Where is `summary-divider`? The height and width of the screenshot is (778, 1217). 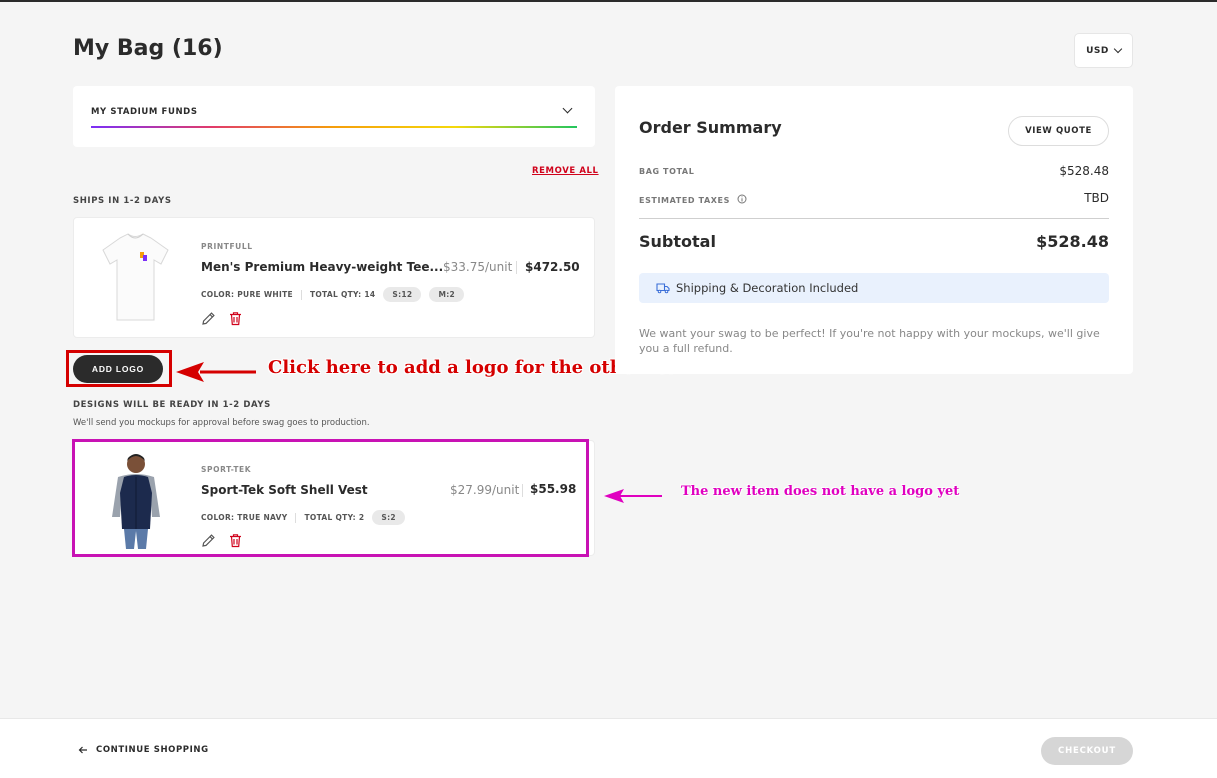
summary-divider is located at coordinates (874, 218).